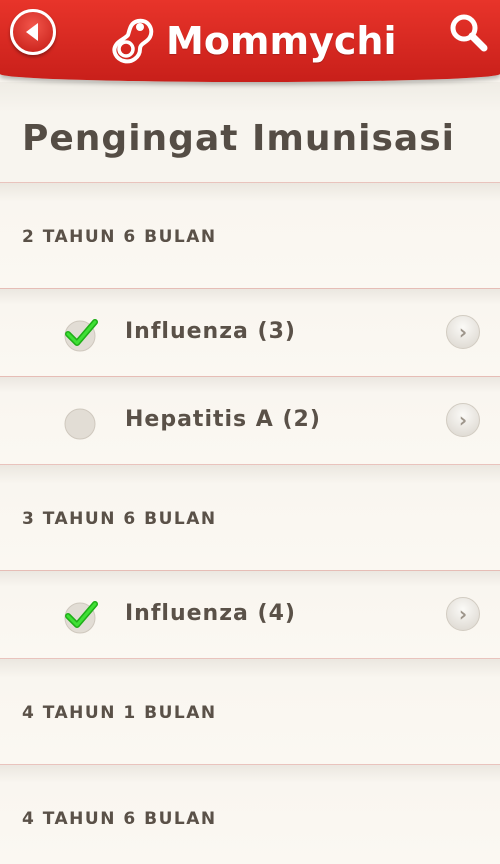 Image resolution: width=500 pixels, height=864 pixels. I want to click on list-item: Influenza (4) ›, so click(250, 614).